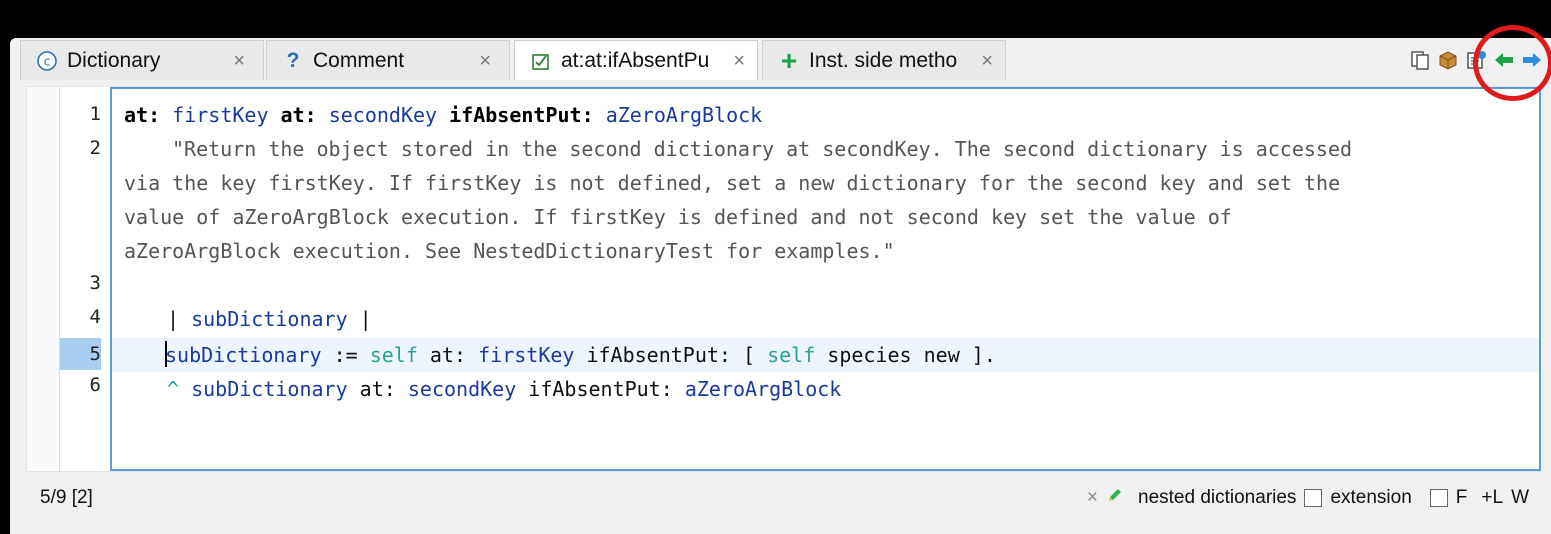 This screenshot has height=534, width=1551. I want to click on forward-arrow-icon, so click(1532, 60).